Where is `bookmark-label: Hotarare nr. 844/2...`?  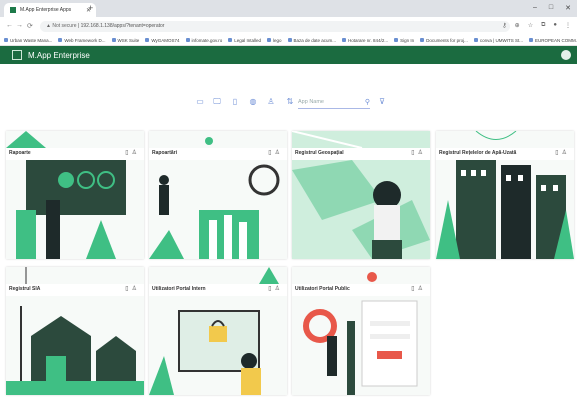 bookmark-label: Hotarare nr. 844/2... is located at coordinates (368, 40).